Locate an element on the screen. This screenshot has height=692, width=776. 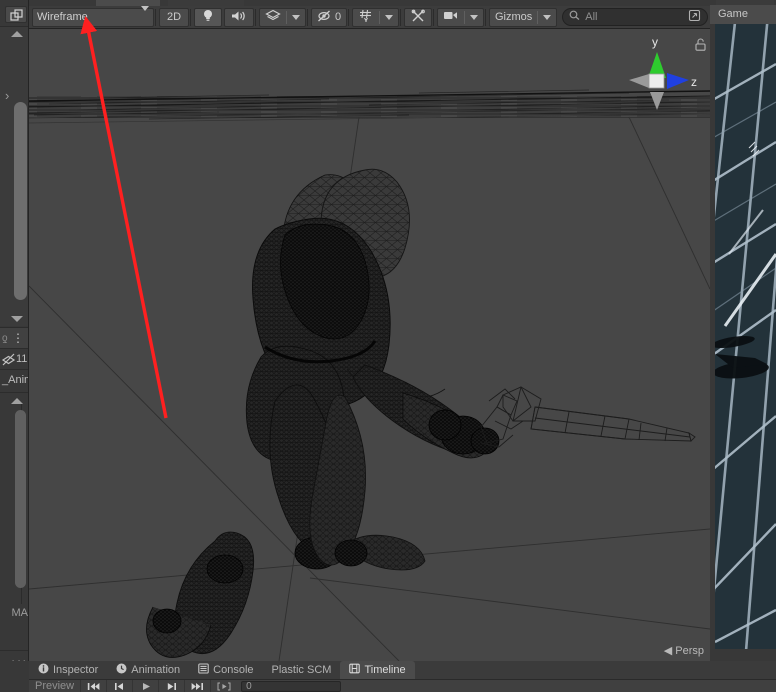
timeline-playback-toolbar: Preview 0 is located at coordinates (402, 686).